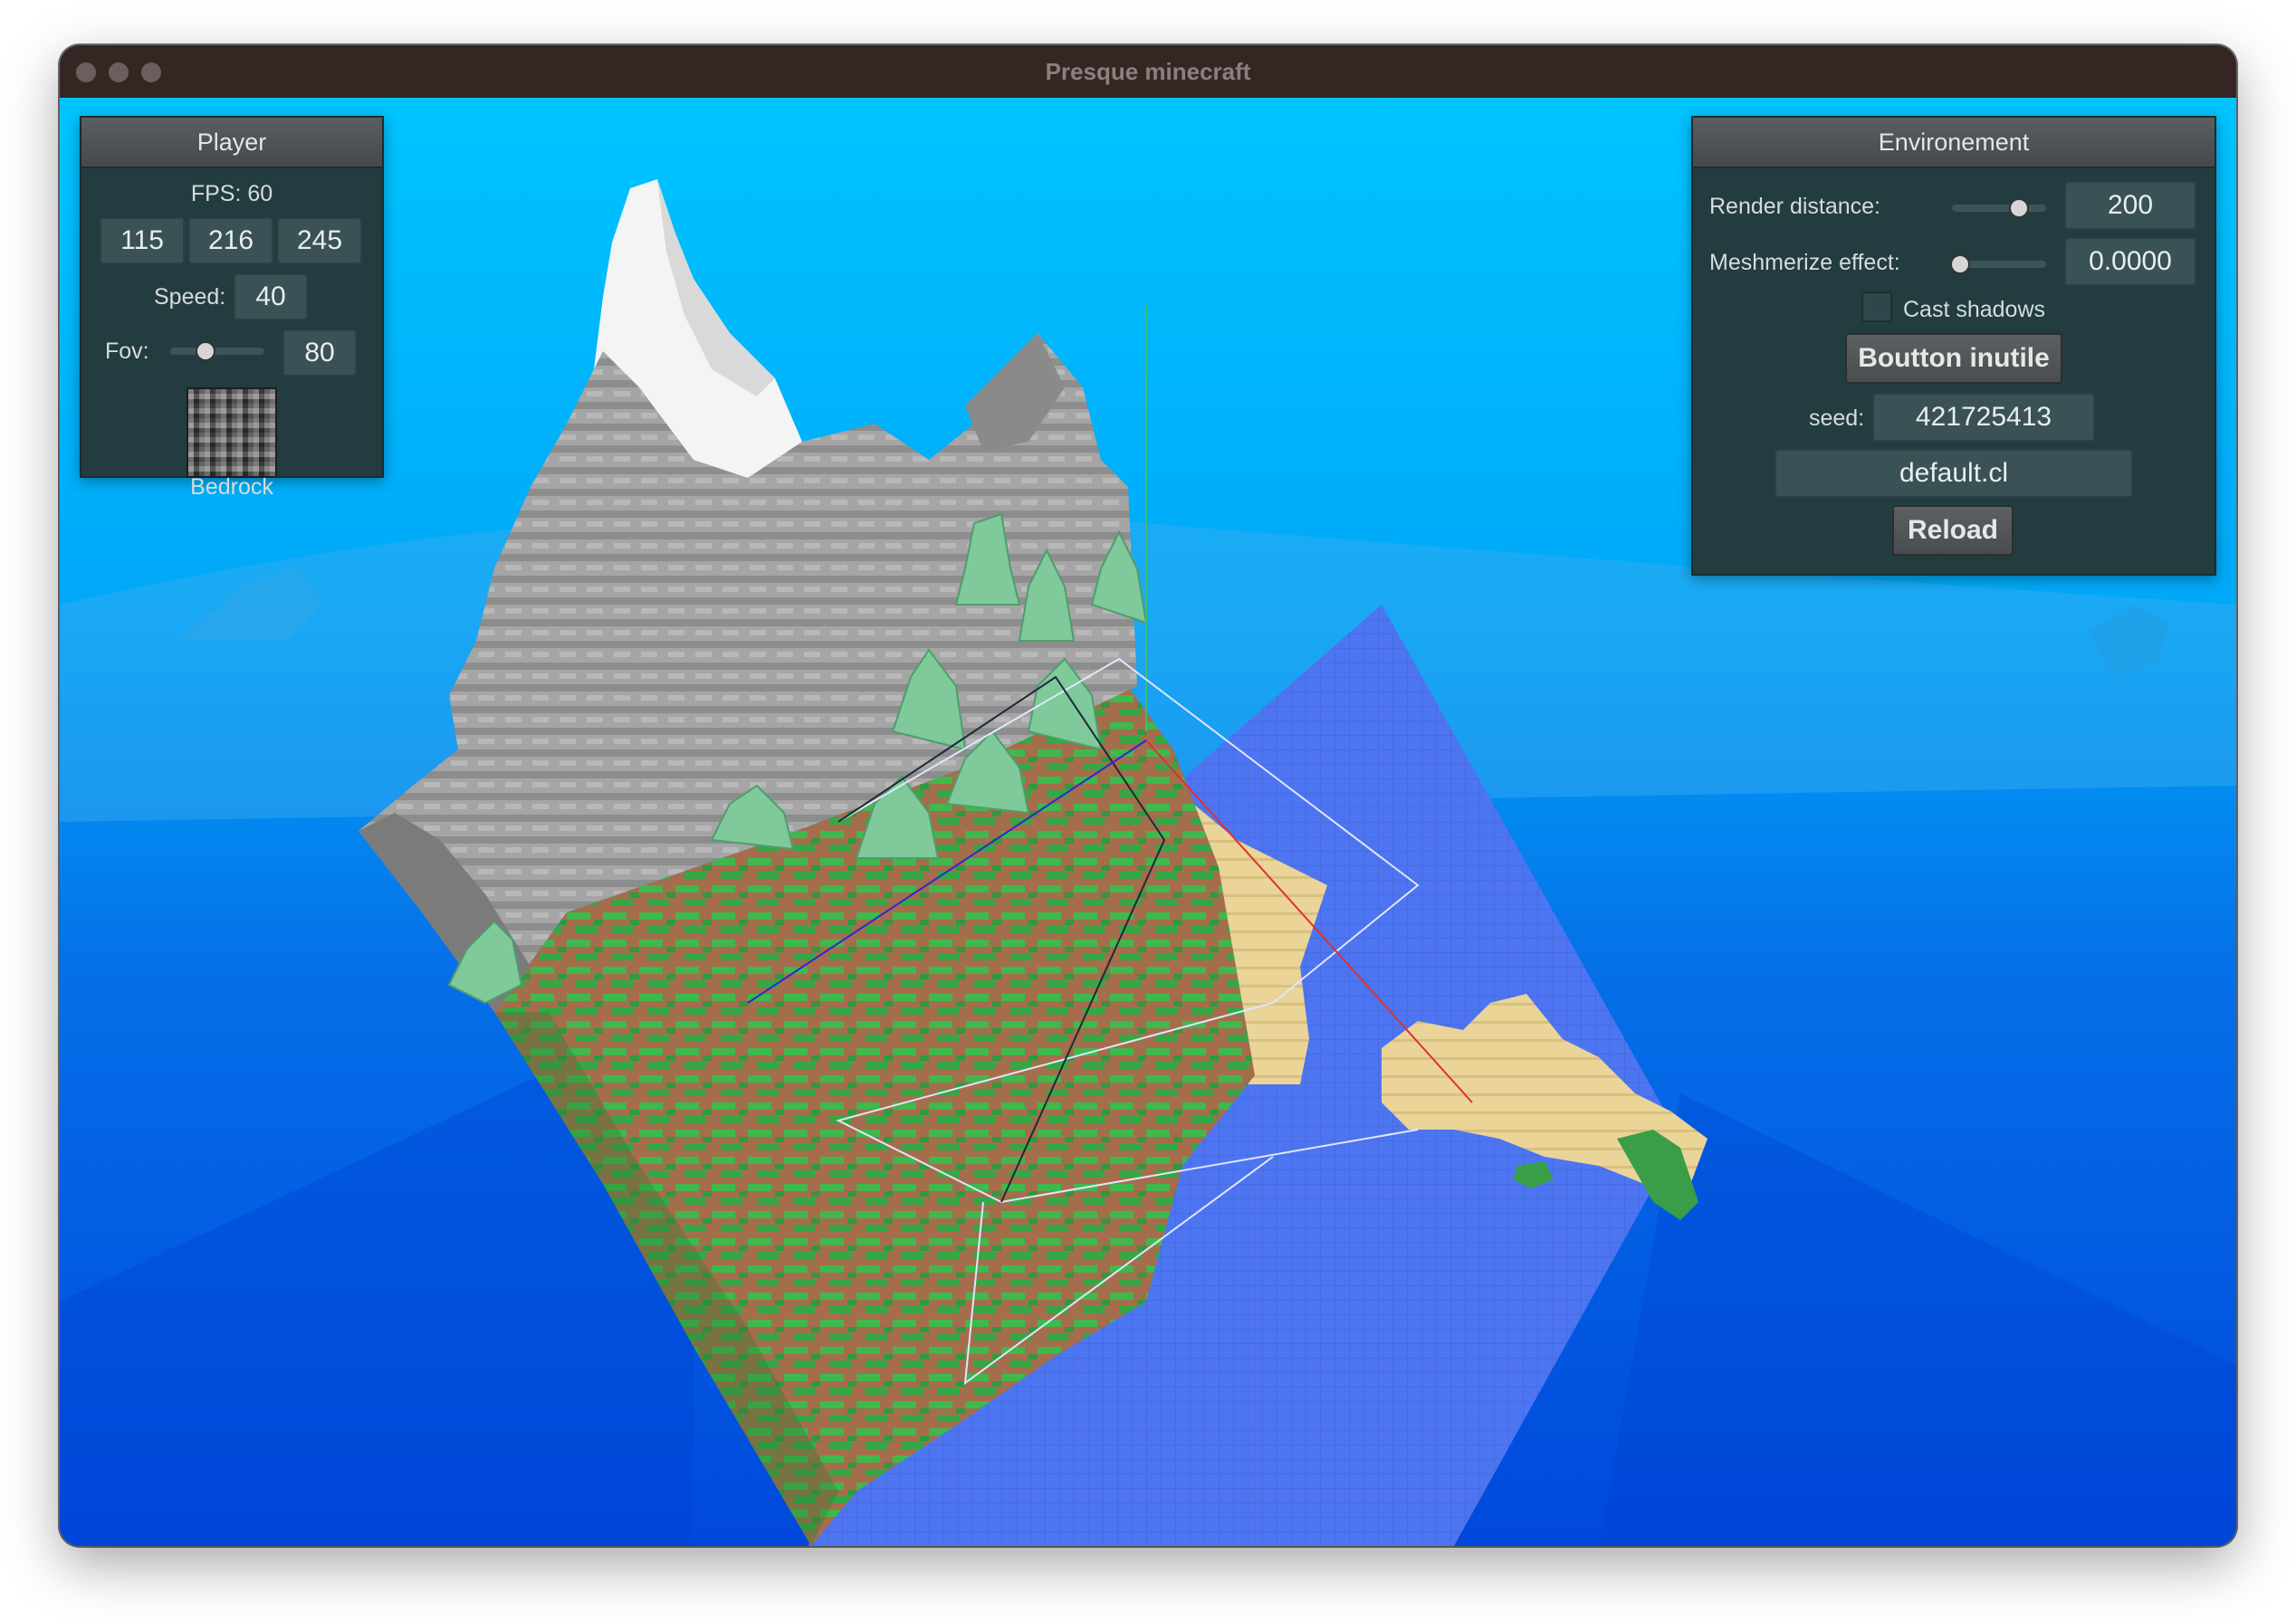 Image resolution: width=2296 pixels, height=1622 pixels. I want to click on cast-shadows-checkbox, so click(1876, 306).